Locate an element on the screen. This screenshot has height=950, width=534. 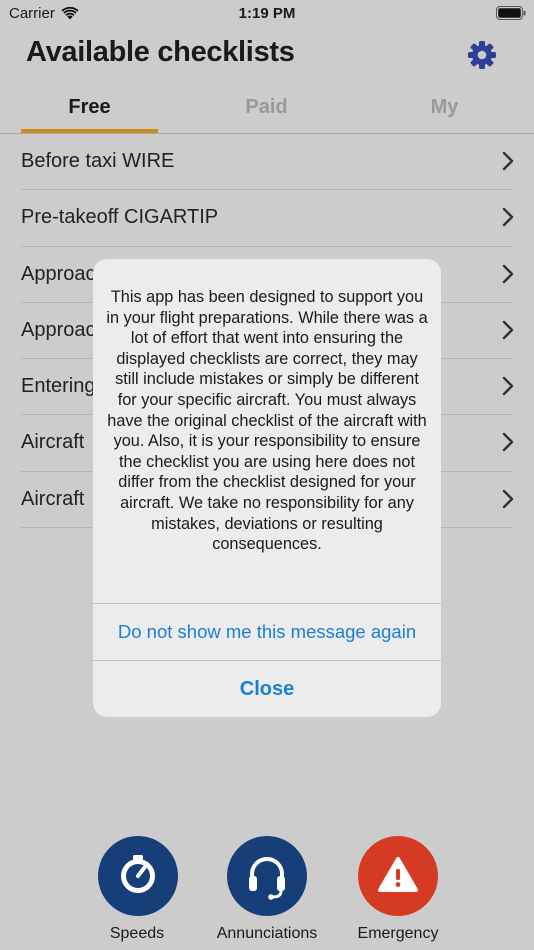
tab-paid: Paid is located at coordinates (266, 107).